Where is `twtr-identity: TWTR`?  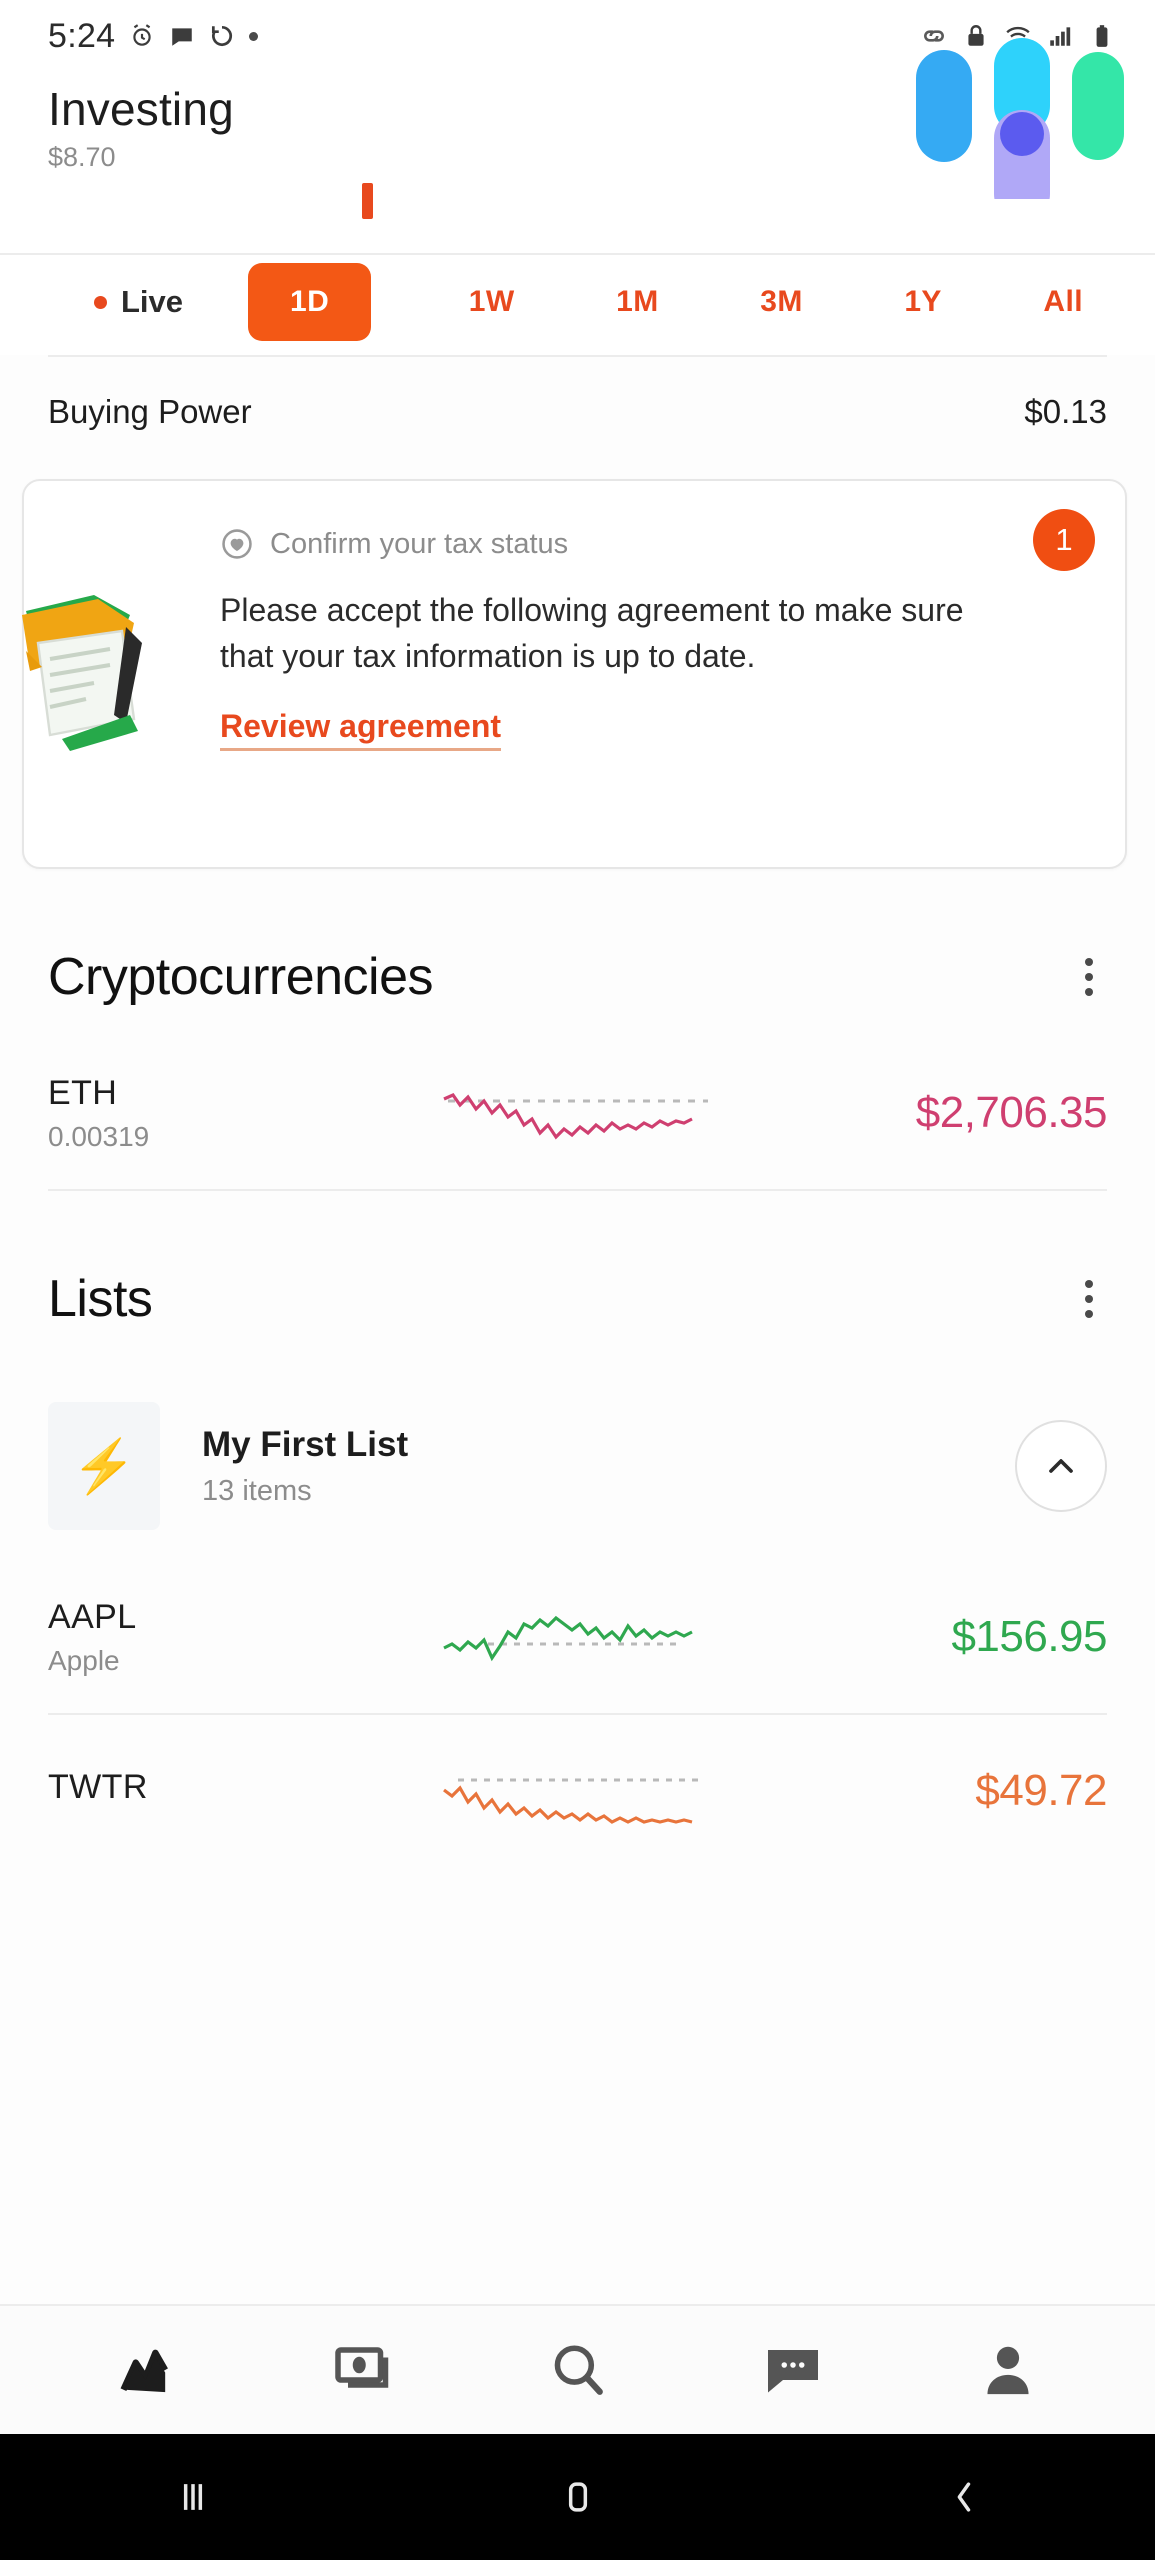
twtr-identity: TWTR is located at coordinates (213, 1791).